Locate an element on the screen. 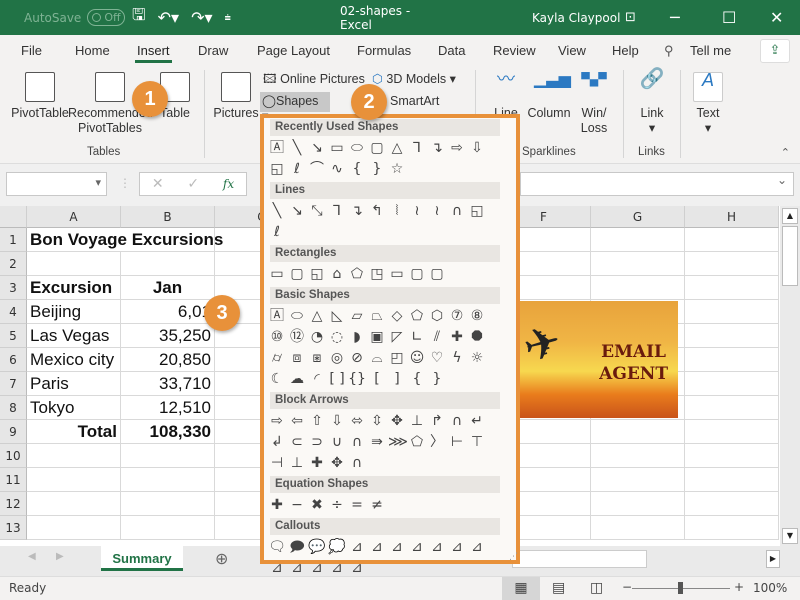 The height and width of the screenshot is (600, 800). row-header: 2 is located at coordinates (13, 264).